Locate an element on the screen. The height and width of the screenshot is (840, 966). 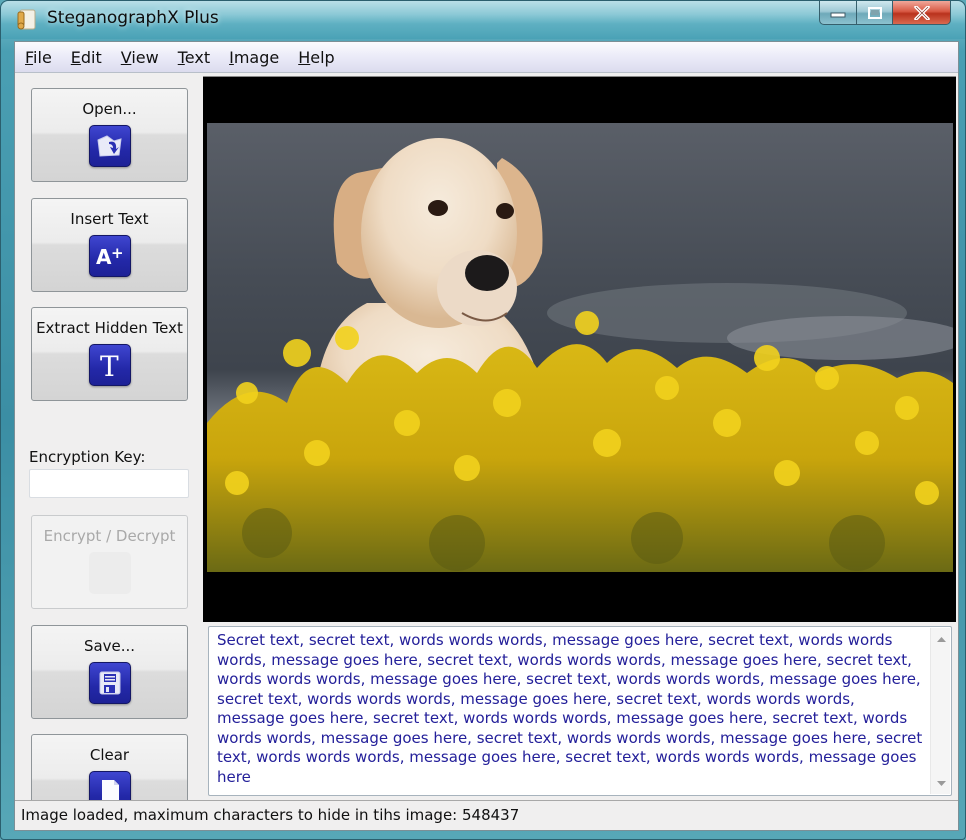
encryption-key-input is located at coordinates (109, 483).